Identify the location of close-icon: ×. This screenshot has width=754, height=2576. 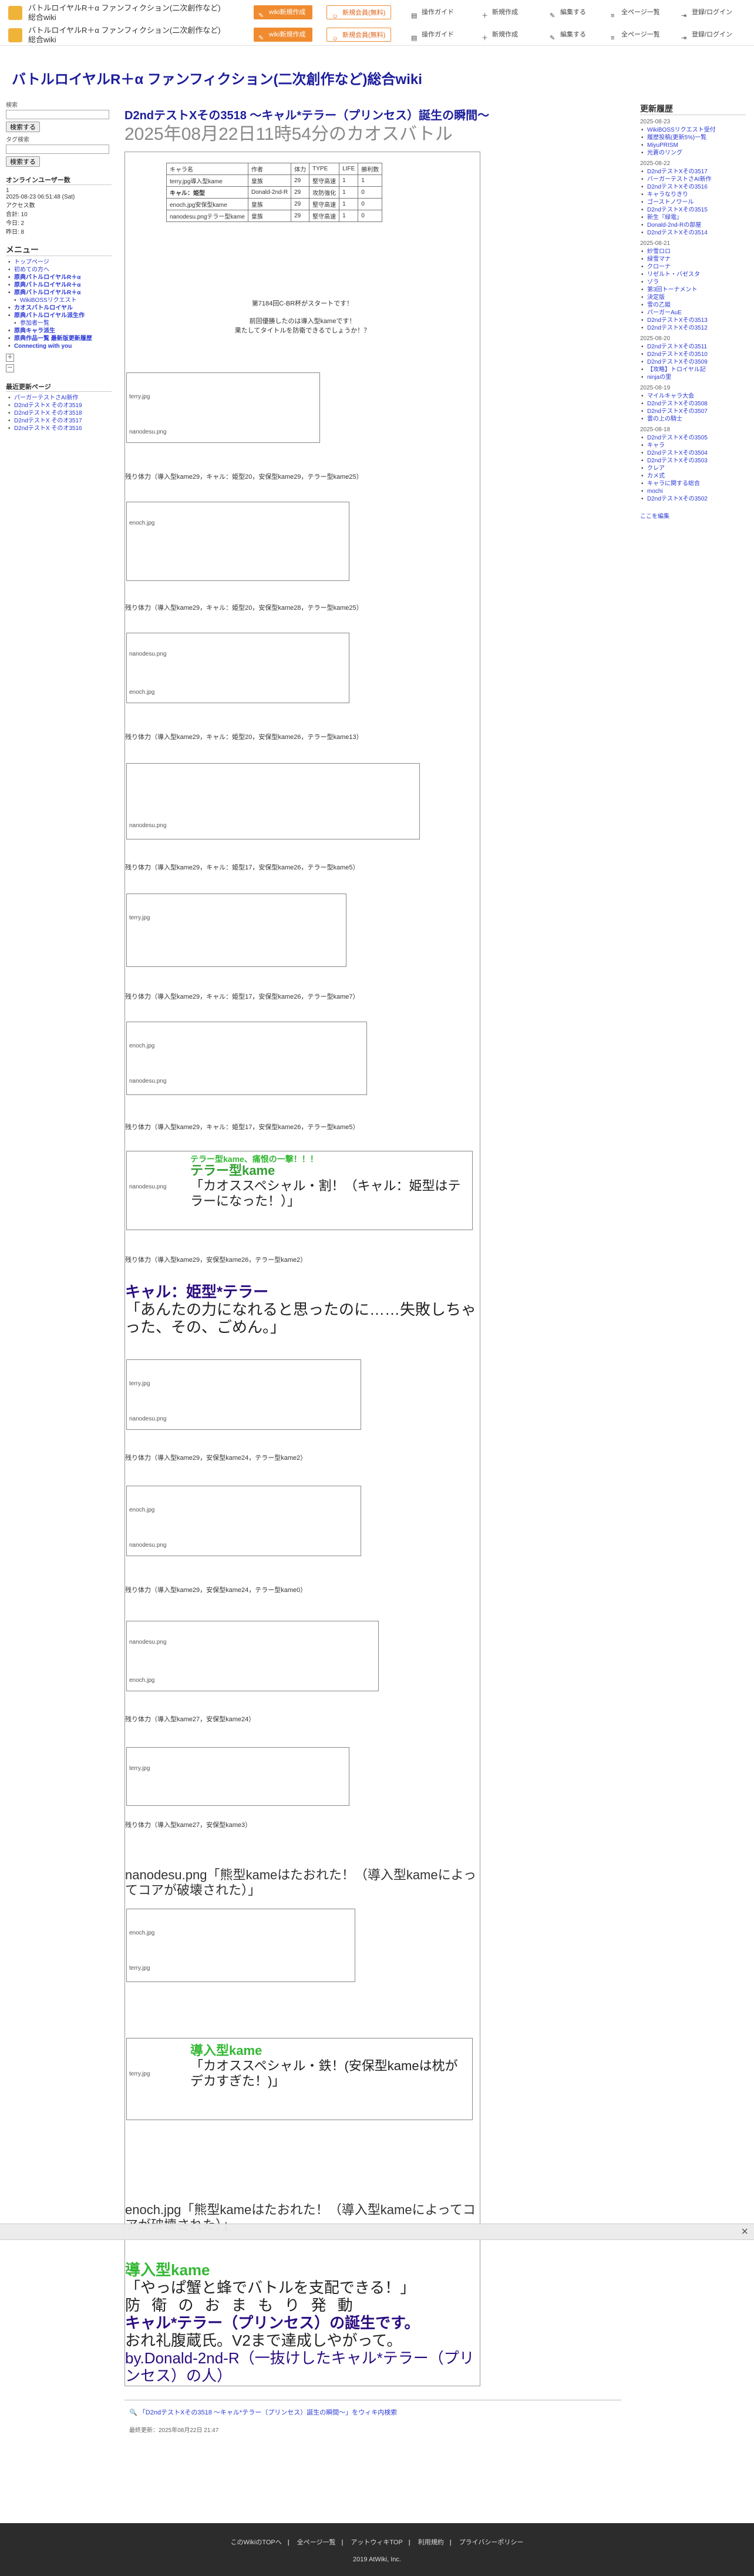
(744, 2232).